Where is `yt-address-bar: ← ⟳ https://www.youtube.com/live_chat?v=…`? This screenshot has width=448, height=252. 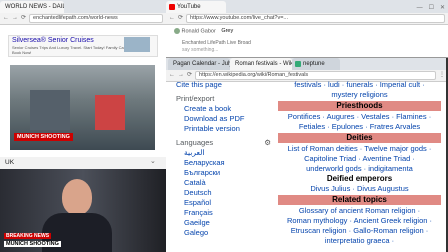 yt-address-bar: ← ⟳ https://www.youtube.com/live_chat?v=… is located at coordinates (307, 19).